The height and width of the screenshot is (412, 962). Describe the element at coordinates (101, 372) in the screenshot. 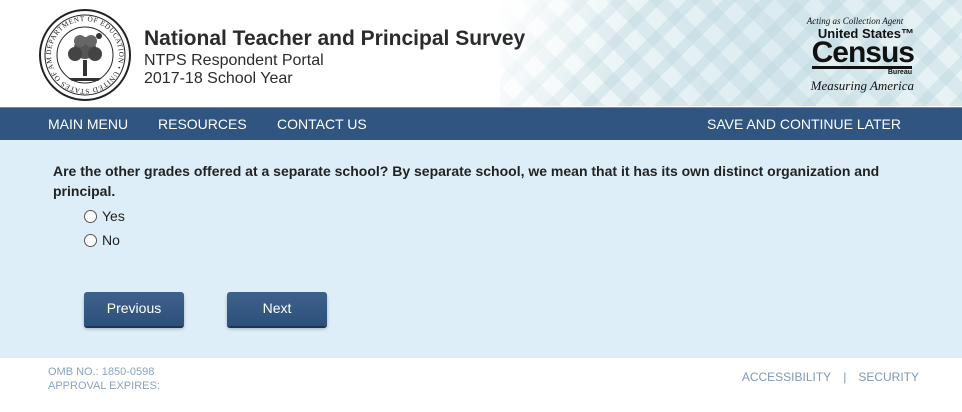

I see `omb-number: OMB NO.: 1850-0598` at that location.